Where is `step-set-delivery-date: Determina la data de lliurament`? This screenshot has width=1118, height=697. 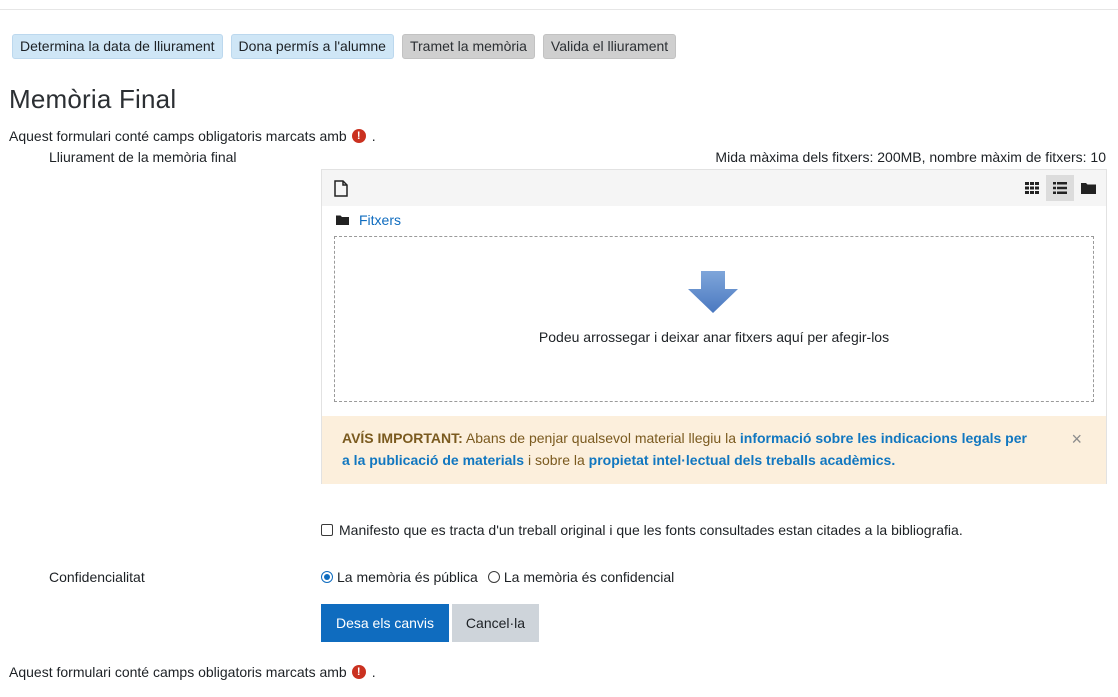 step-set-delivery-date: Determina la data de lliurament is located at coordinates (117, 46).